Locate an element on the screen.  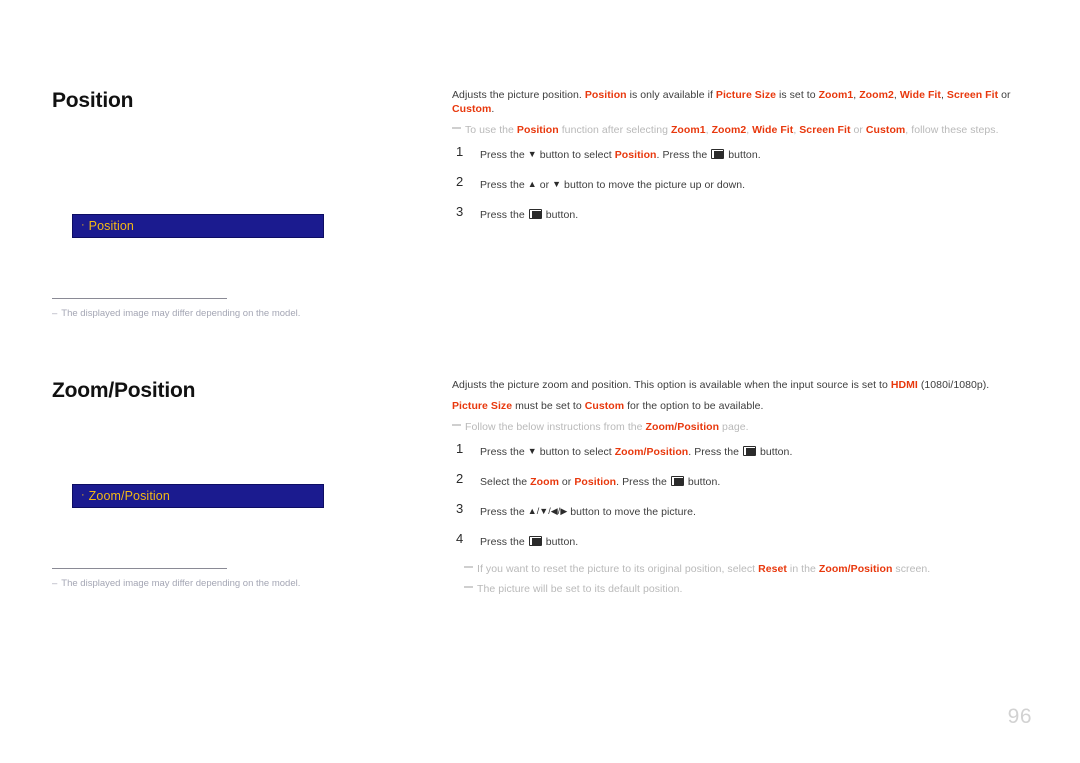
step-highlight: Zoom is located at coordinates (544, 482).